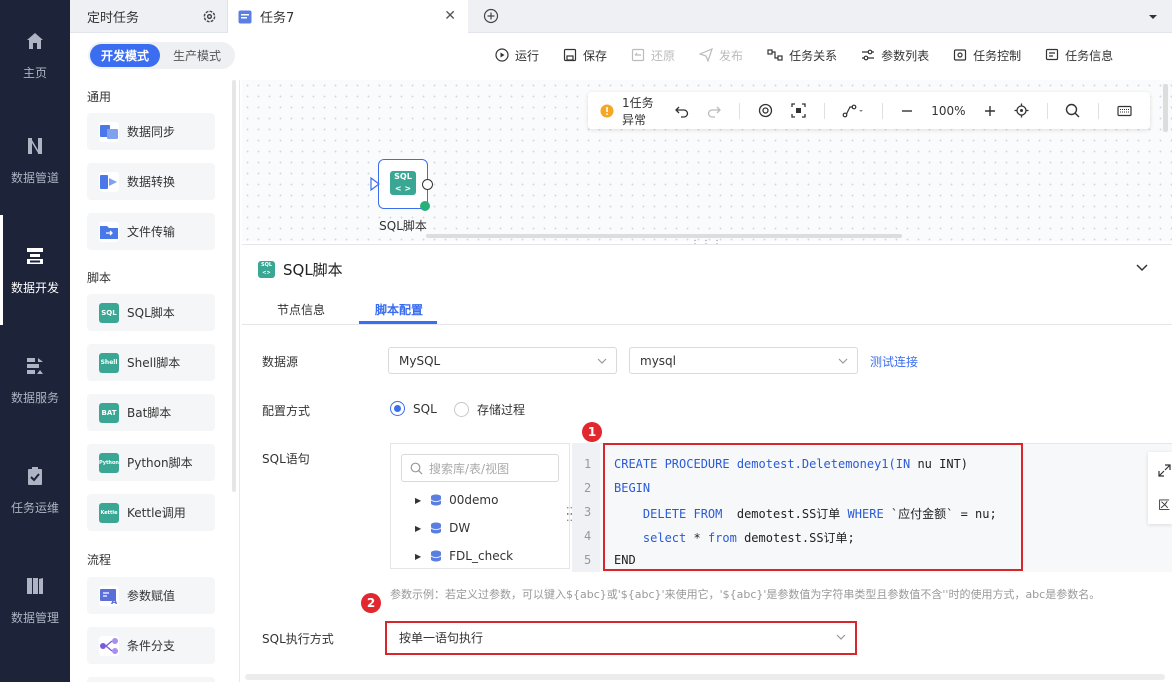 This screenshot has width=1172, height=682. Describe the element at coordinates (489, 409) in the screenshot. I see `radio-stored-procedure: 存储过程` at that location.